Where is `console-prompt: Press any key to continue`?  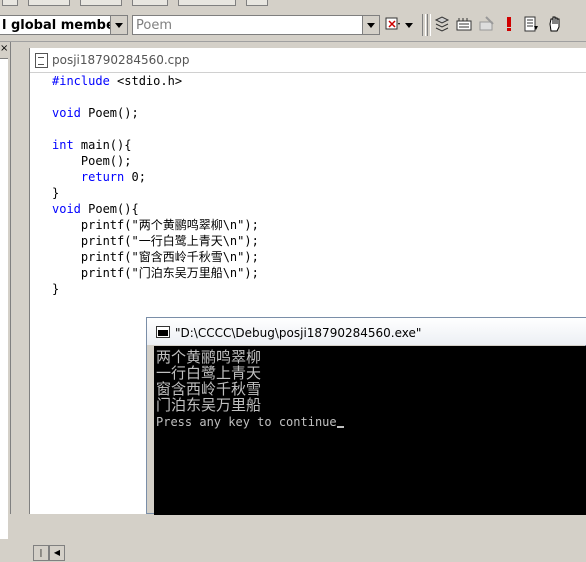
console-prompt: Press any key to continue is located at coordinates (246, 422).